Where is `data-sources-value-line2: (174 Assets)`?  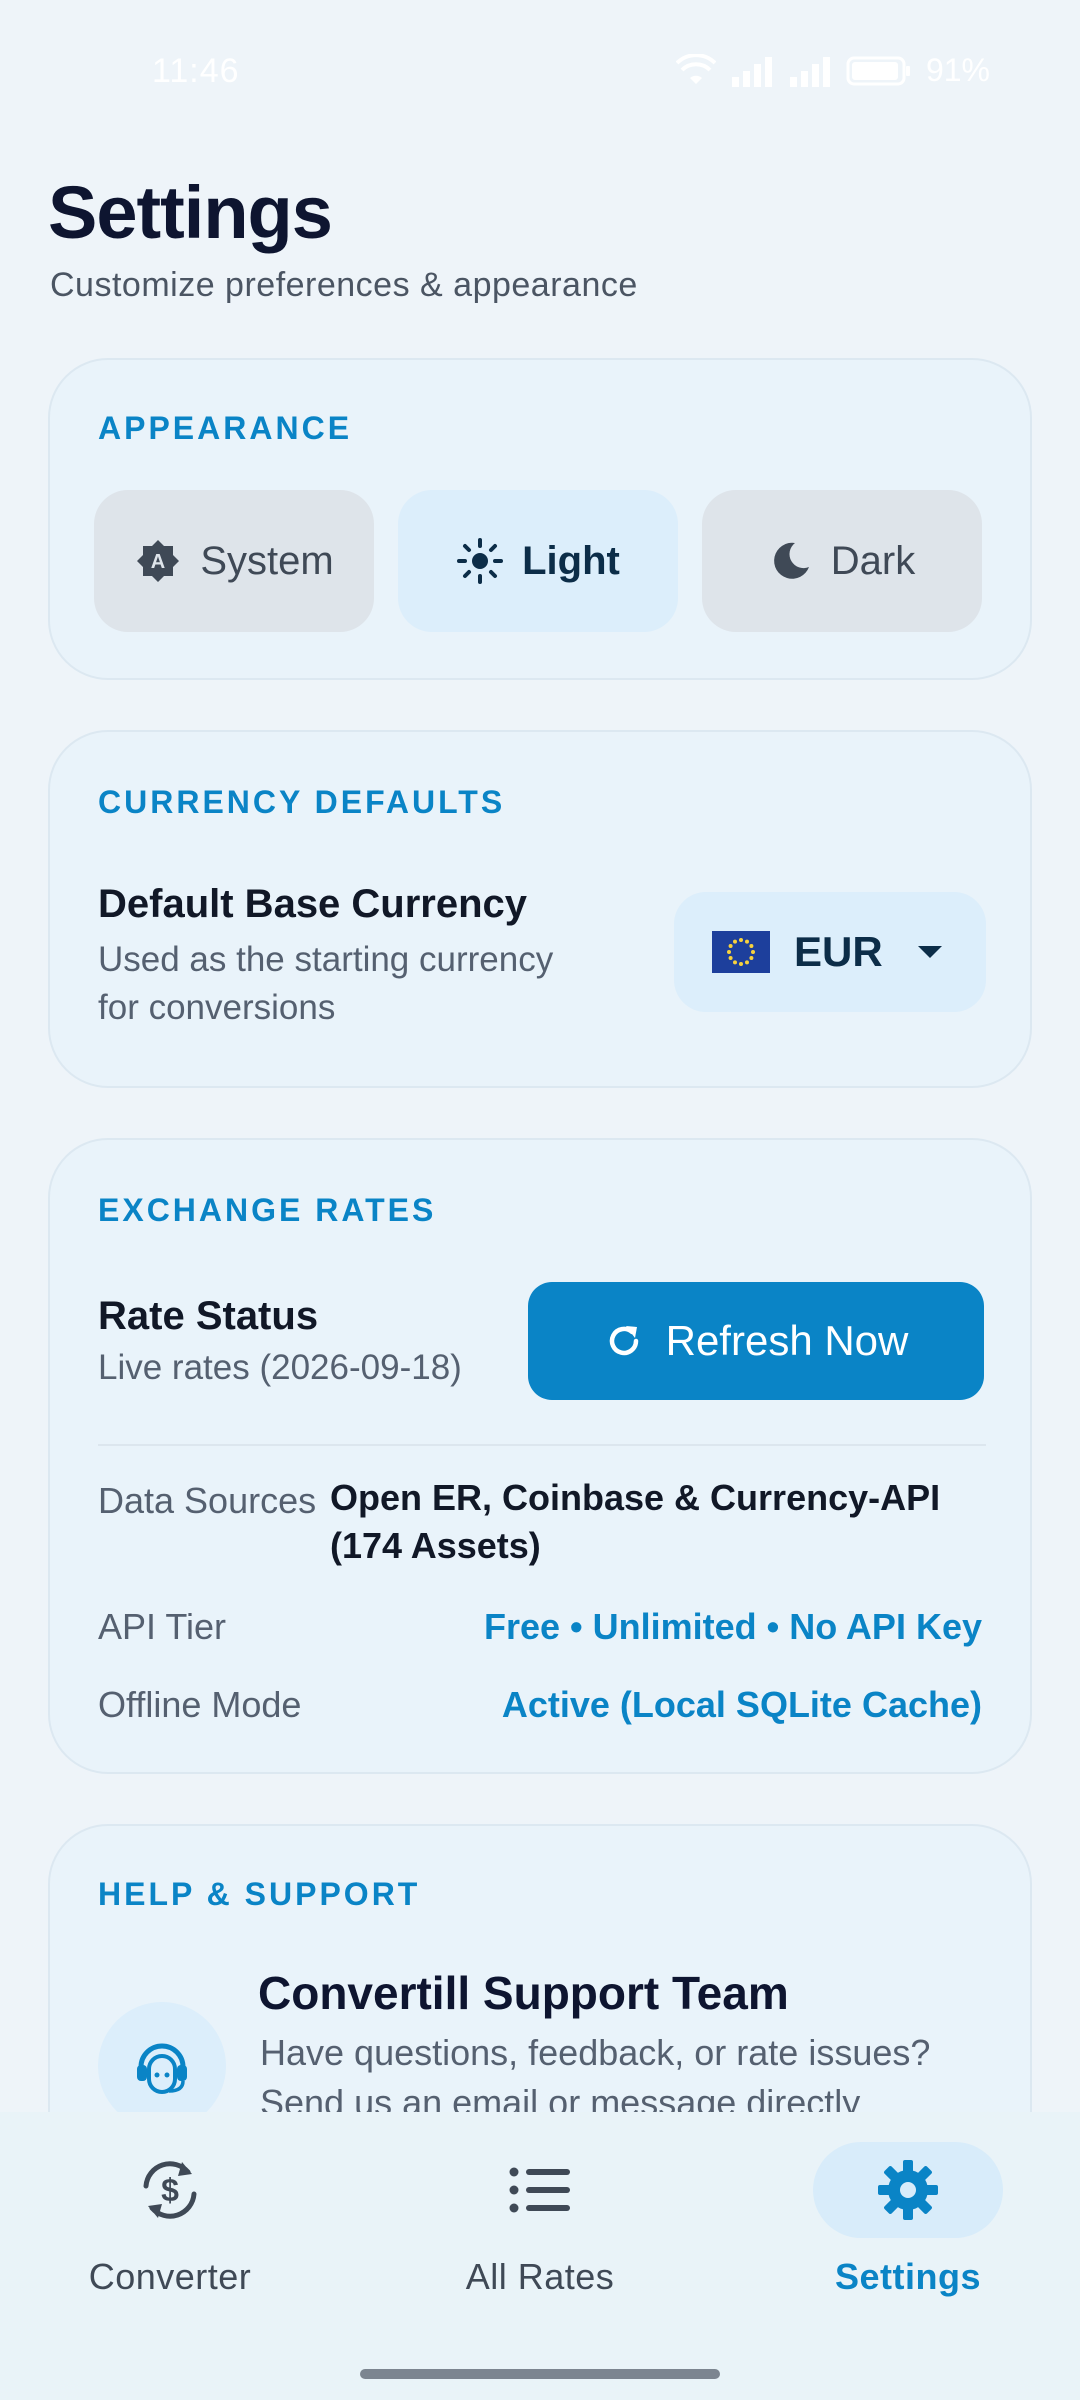 data-sources-value-line2: (174 Assets) is located at coordinates (435, 1545).